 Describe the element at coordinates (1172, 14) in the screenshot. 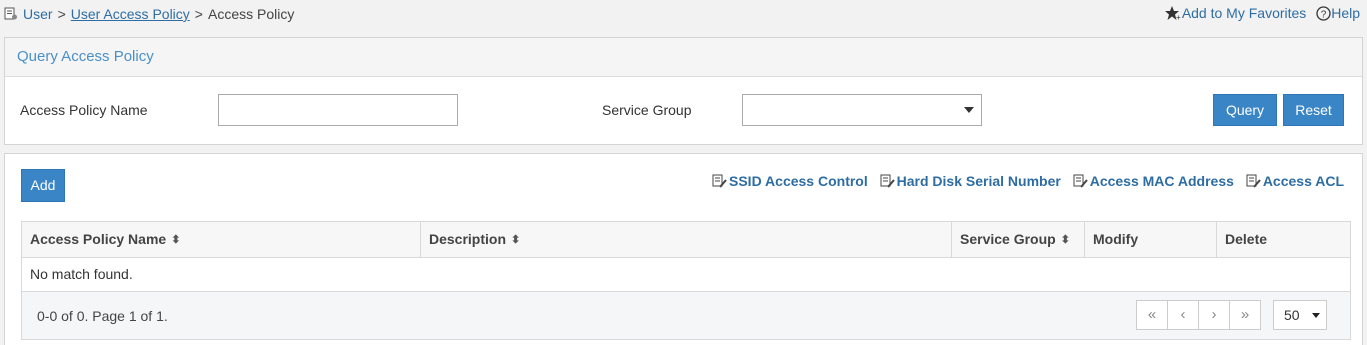

I see `star-icon: +` at that location.